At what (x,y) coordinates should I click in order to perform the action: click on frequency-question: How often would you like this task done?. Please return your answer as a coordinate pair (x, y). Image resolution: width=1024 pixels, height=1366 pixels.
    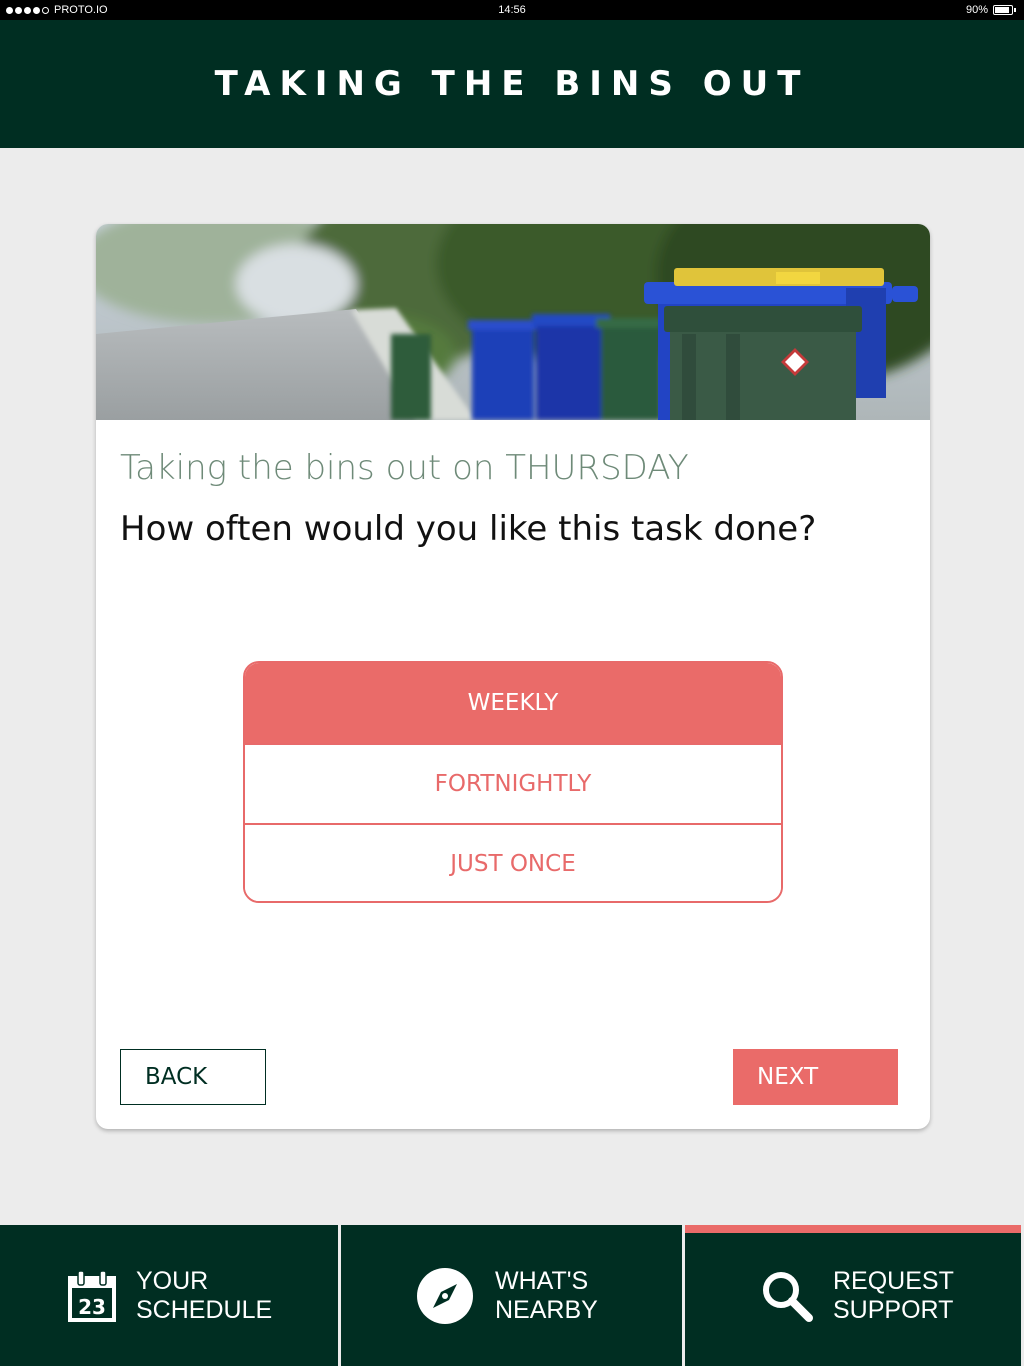
    Looking at the image, I should click on (468, 529).